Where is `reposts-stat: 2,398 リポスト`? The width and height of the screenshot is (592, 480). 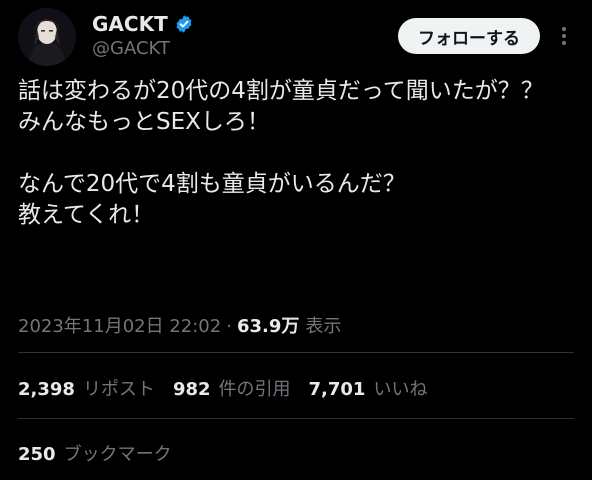 reposts-stat: 2,398 リポスト is located at coordinates (86, 388).